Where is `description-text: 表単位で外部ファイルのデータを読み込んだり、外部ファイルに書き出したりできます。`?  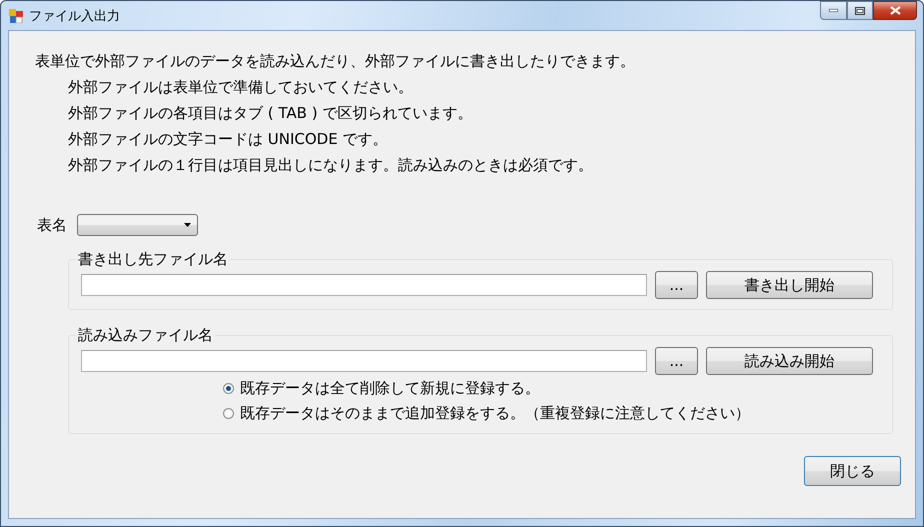
description-text: 表単位で外部ファイルのデータを読み込んだり、外部ファイルに書き出したりできます。 is located at coordinates (335, 61).